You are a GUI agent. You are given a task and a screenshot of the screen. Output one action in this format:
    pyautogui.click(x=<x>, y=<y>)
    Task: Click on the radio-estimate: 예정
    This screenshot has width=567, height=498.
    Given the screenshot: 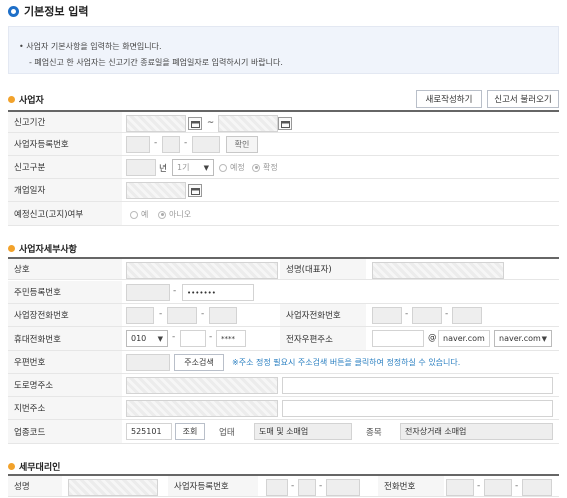 What is the action you would take?
    pyautogui.click(x=232, y=167)
    